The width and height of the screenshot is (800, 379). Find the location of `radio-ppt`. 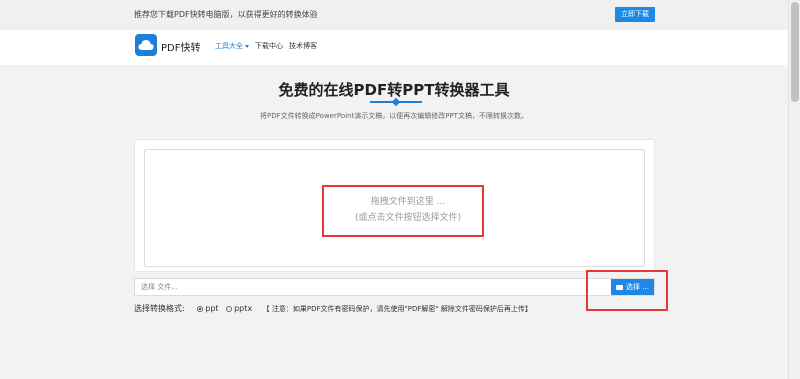

radio-ppt is located at coordinates (200, 308).